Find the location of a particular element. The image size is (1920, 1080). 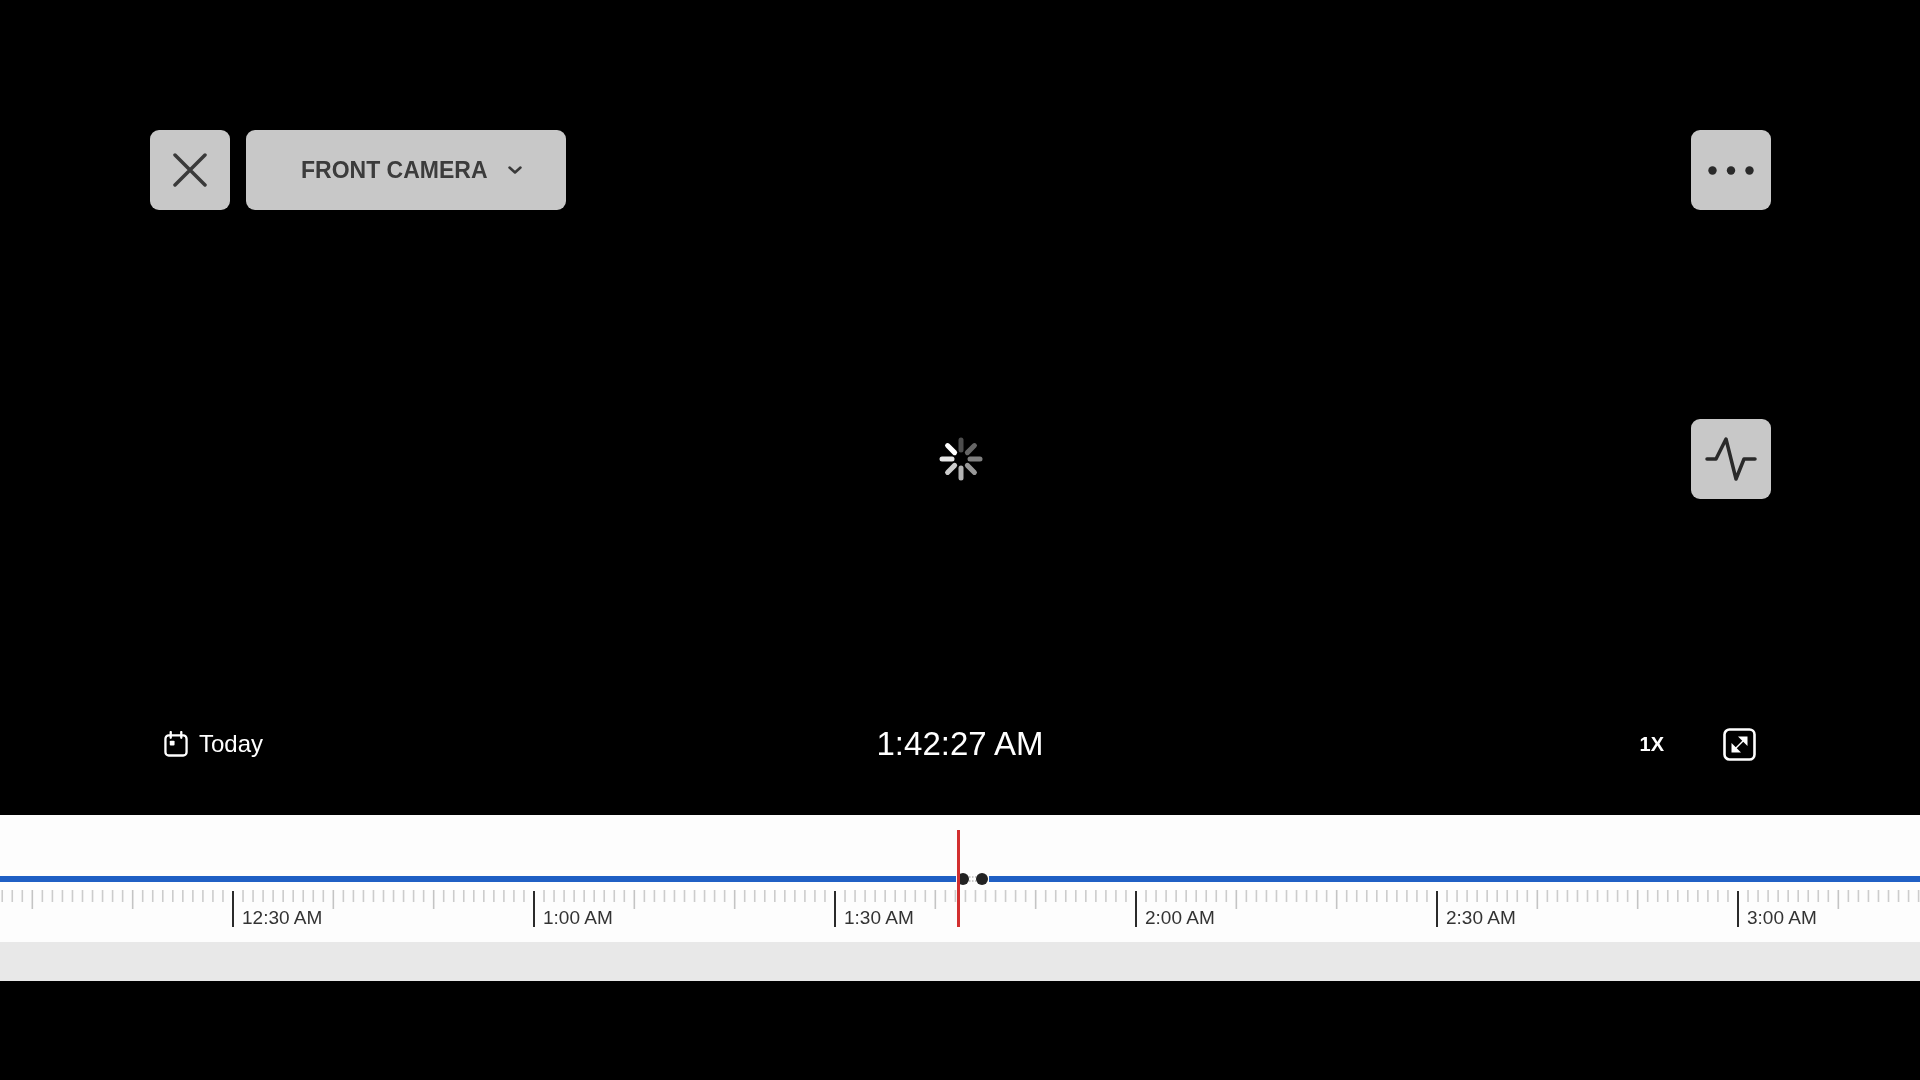

close-icon is located at coordinates (190, 170).